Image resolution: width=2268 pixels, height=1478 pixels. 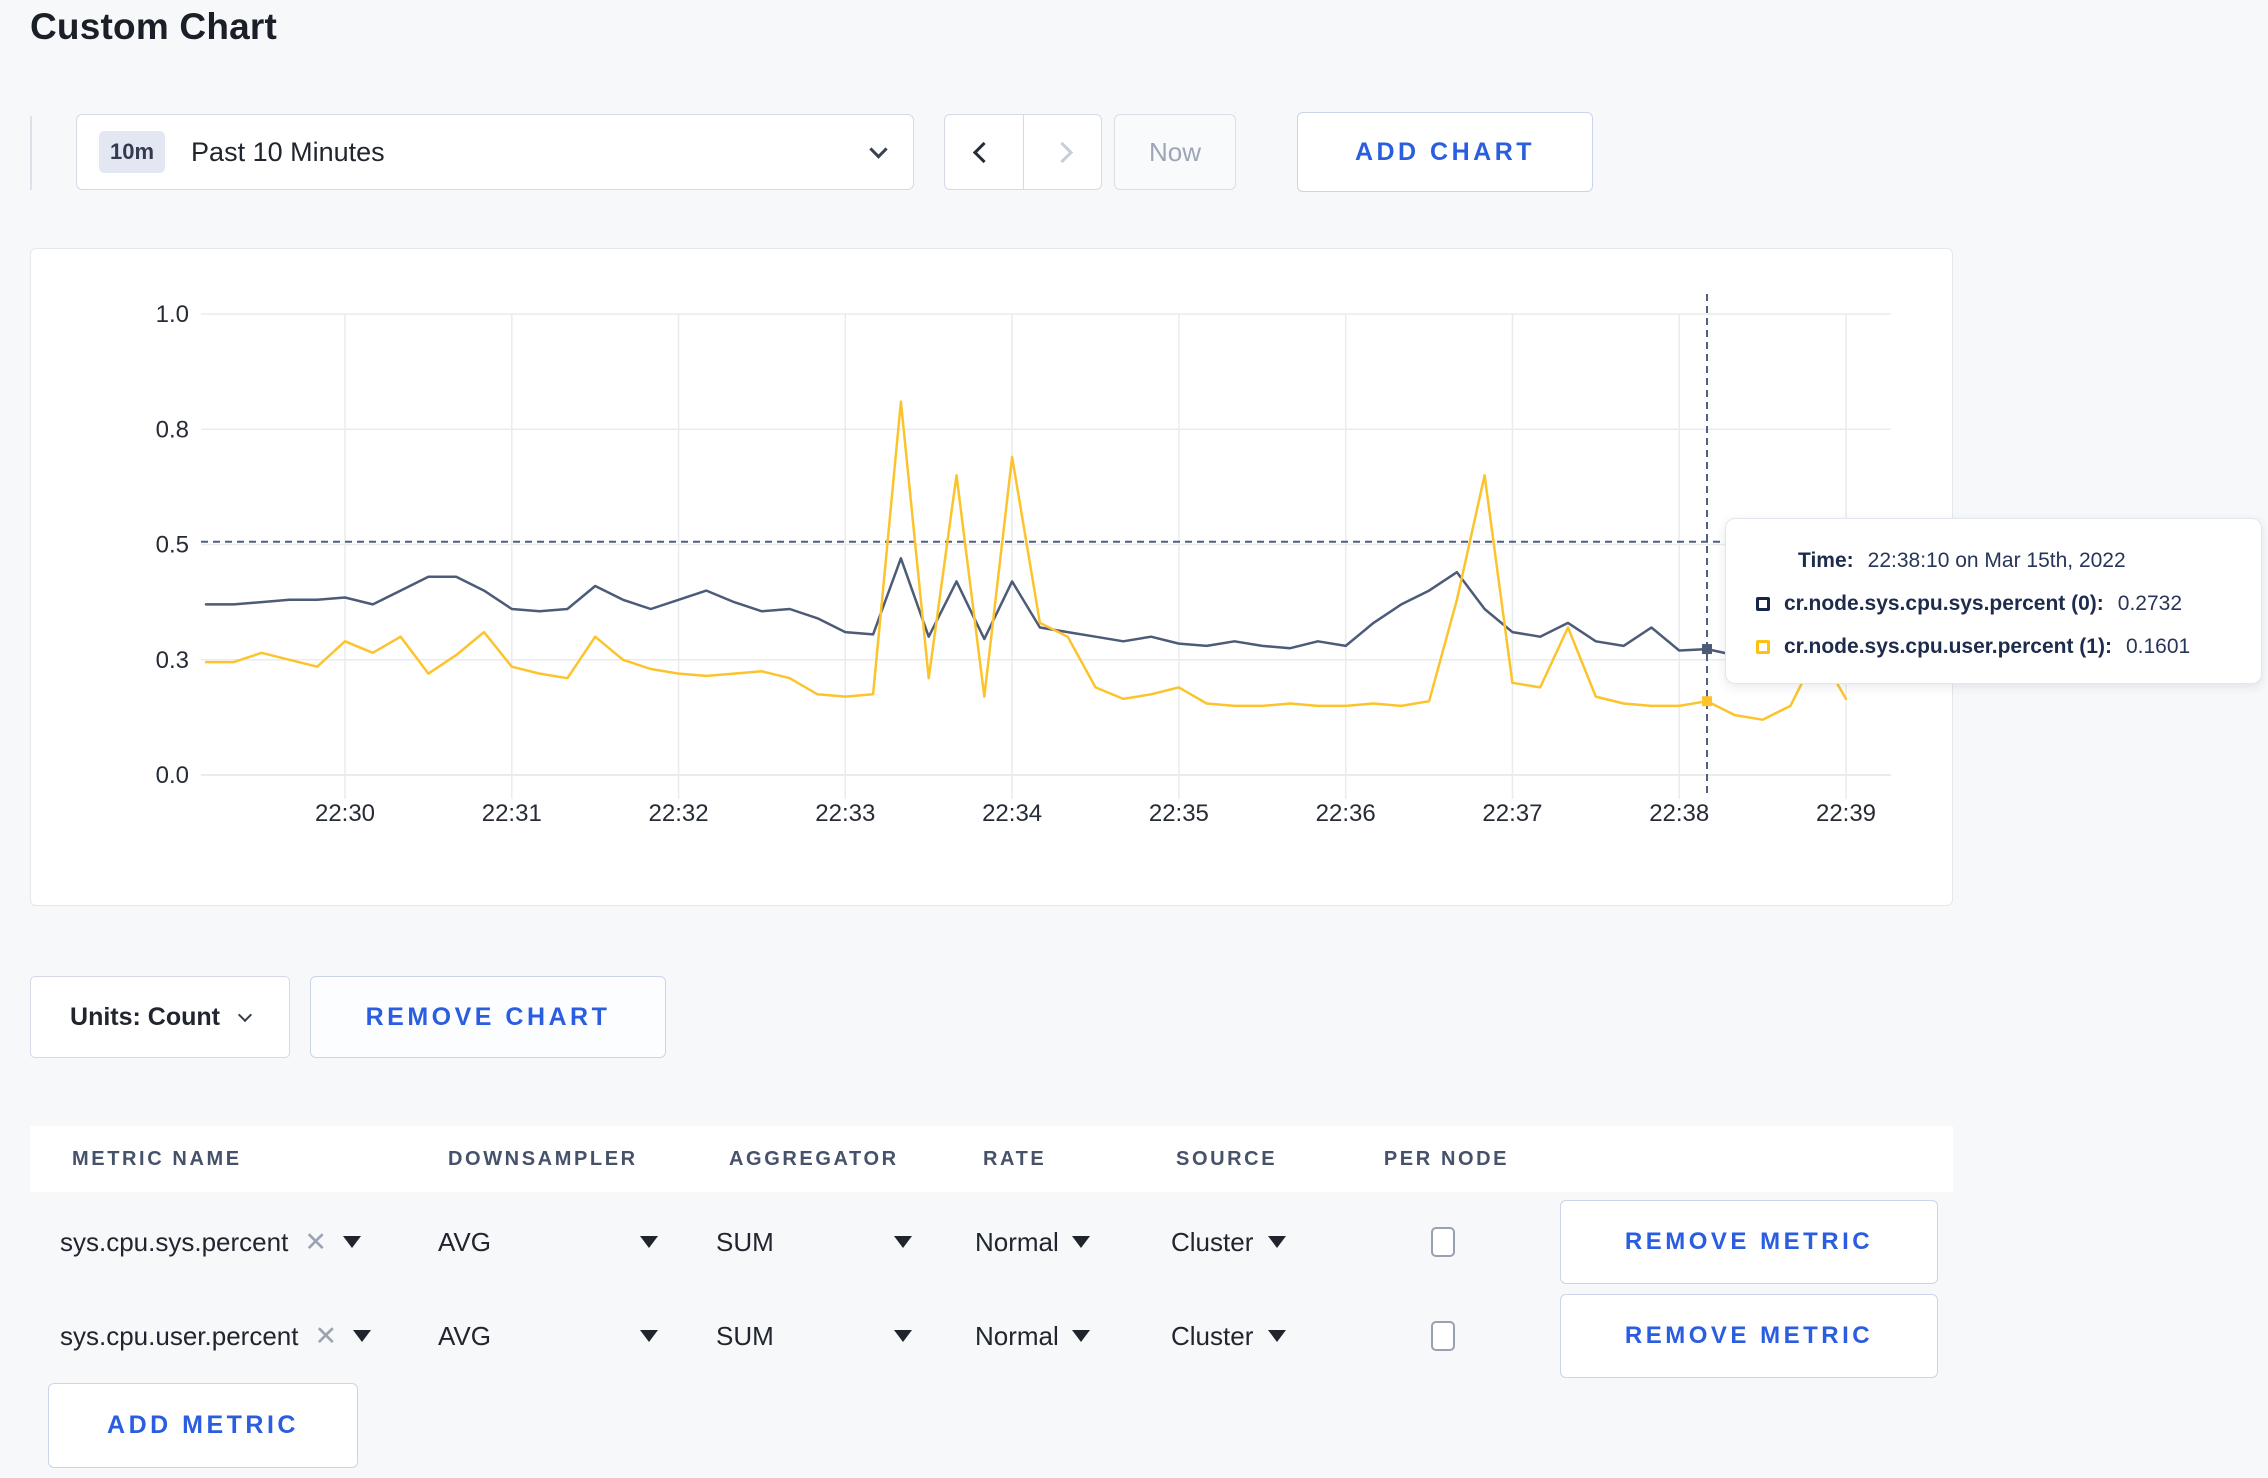 I want to click on svg-text: 22:33, so click(x=845, y=813).